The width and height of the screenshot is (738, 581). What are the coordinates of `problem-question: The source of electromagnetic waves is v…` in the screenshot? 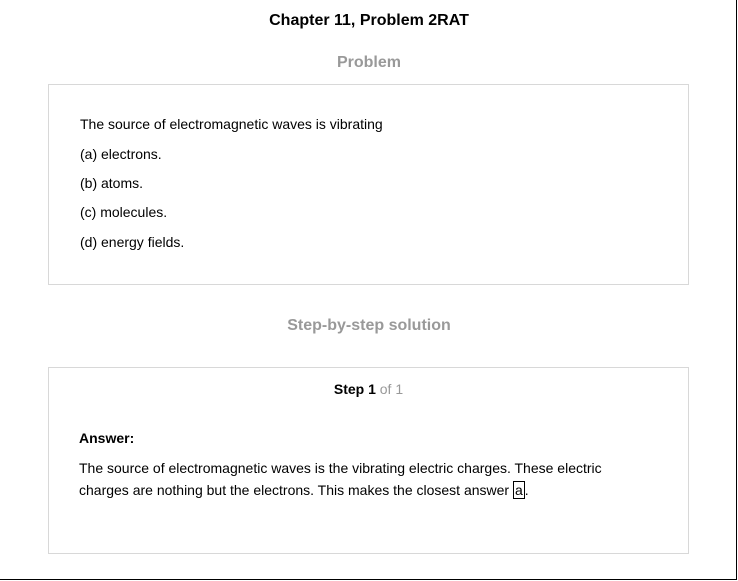 It's located at (231, 124).